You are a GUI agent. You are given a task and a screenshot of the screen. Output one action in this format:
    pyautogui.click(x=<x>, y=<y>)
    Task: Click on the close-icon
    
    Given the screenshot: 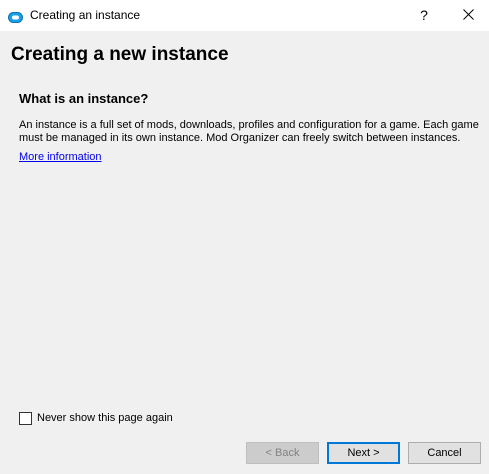 What is the action you would take?
    pyautogui.click(x=468, y=16)
    